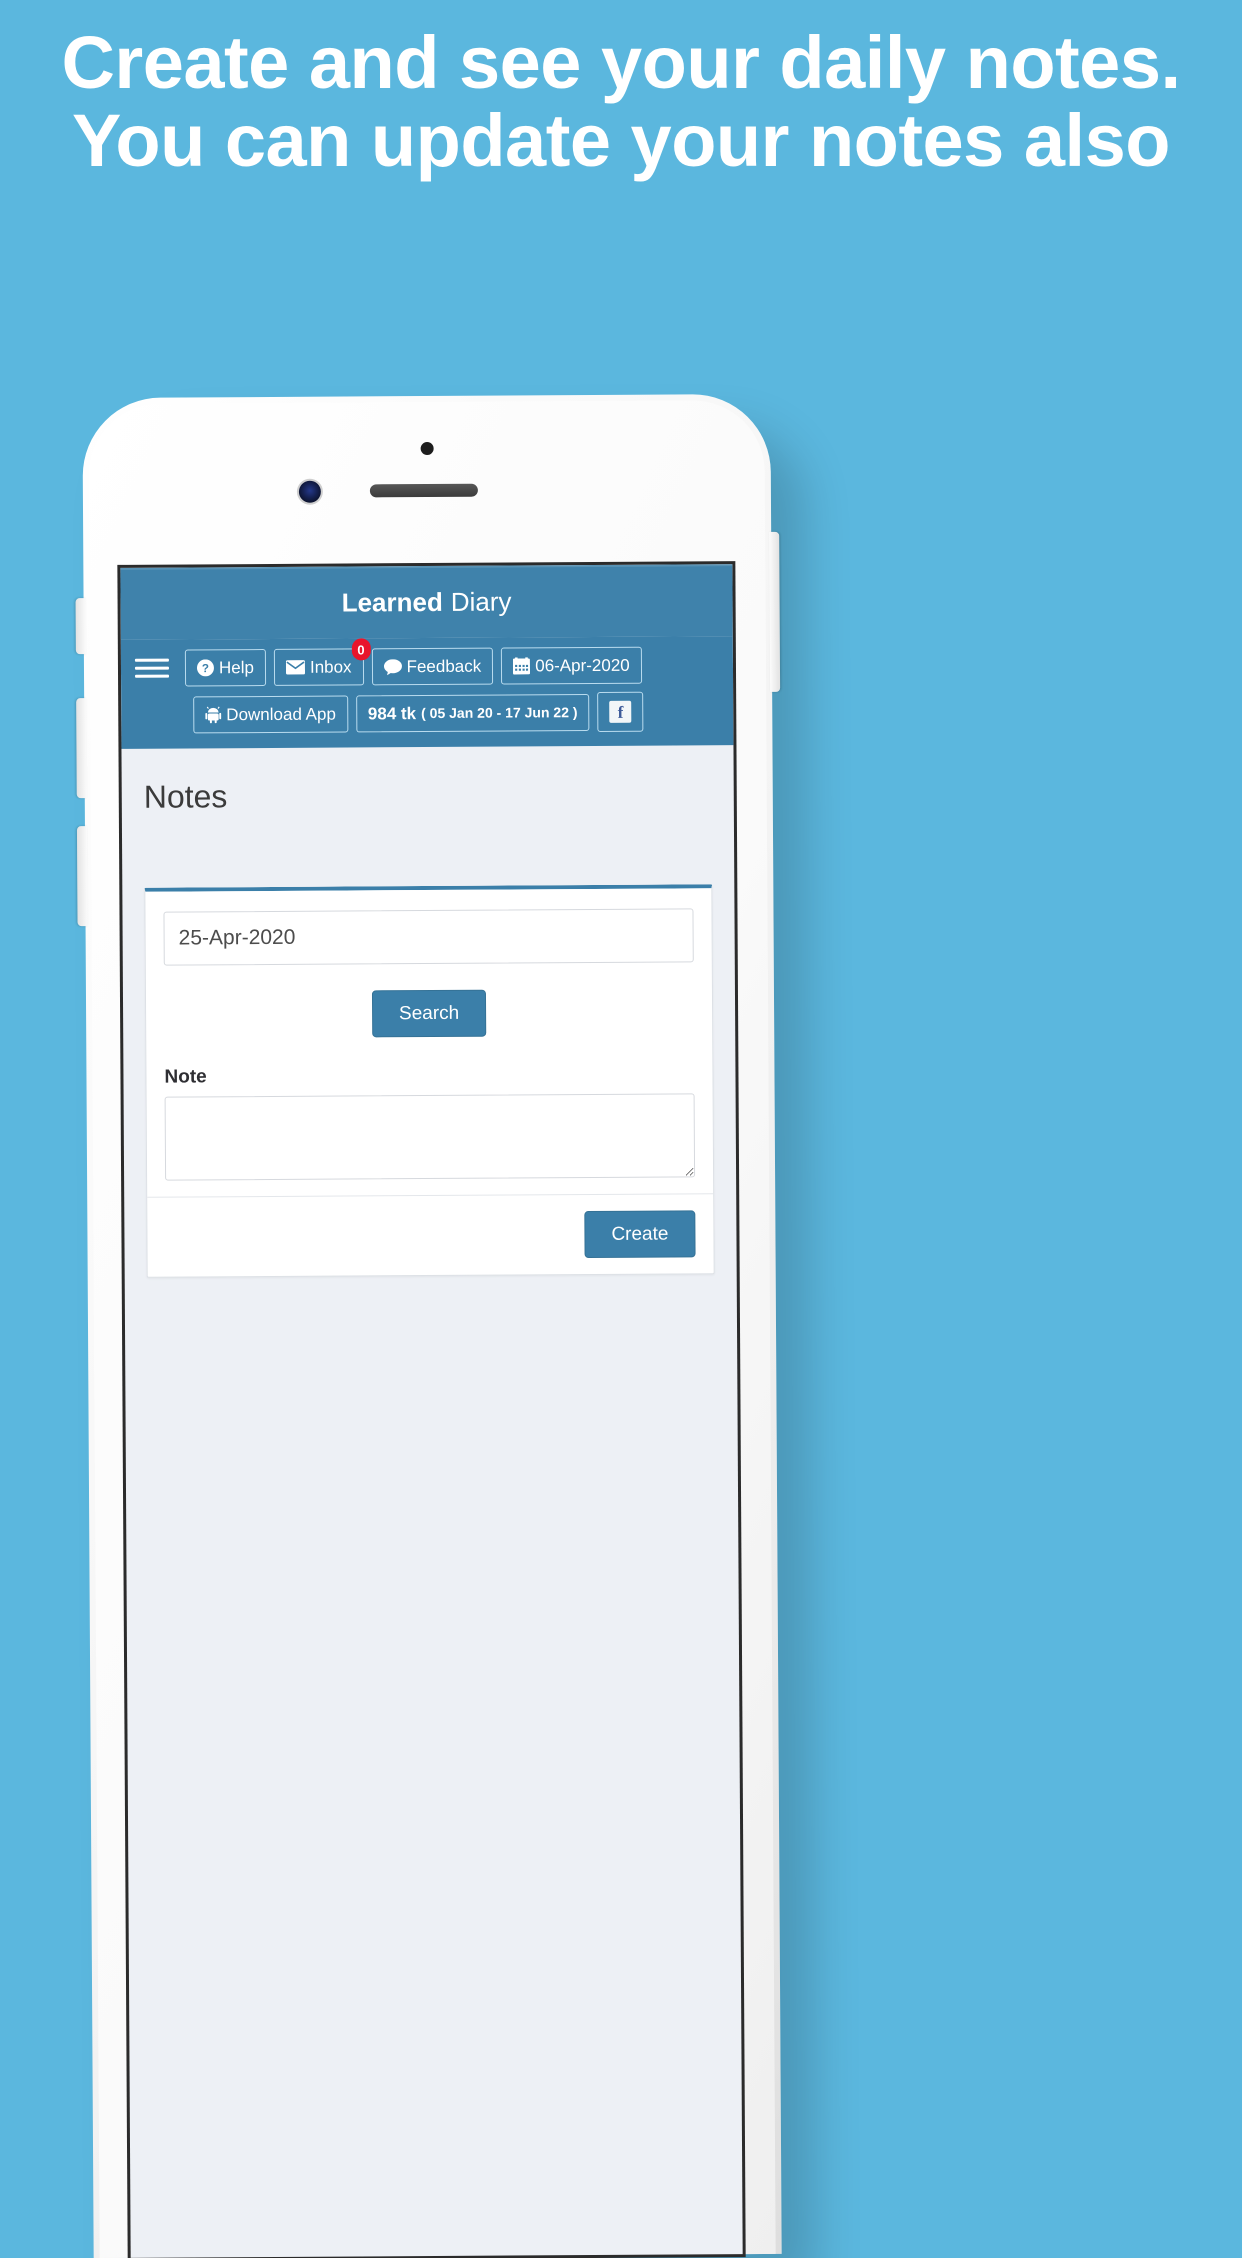  Describe the element at coordinates (499, 713) in the screenshot. I see `subscription-range: ( 05 Jan 20 - 17 Jun 22 )` at that location.